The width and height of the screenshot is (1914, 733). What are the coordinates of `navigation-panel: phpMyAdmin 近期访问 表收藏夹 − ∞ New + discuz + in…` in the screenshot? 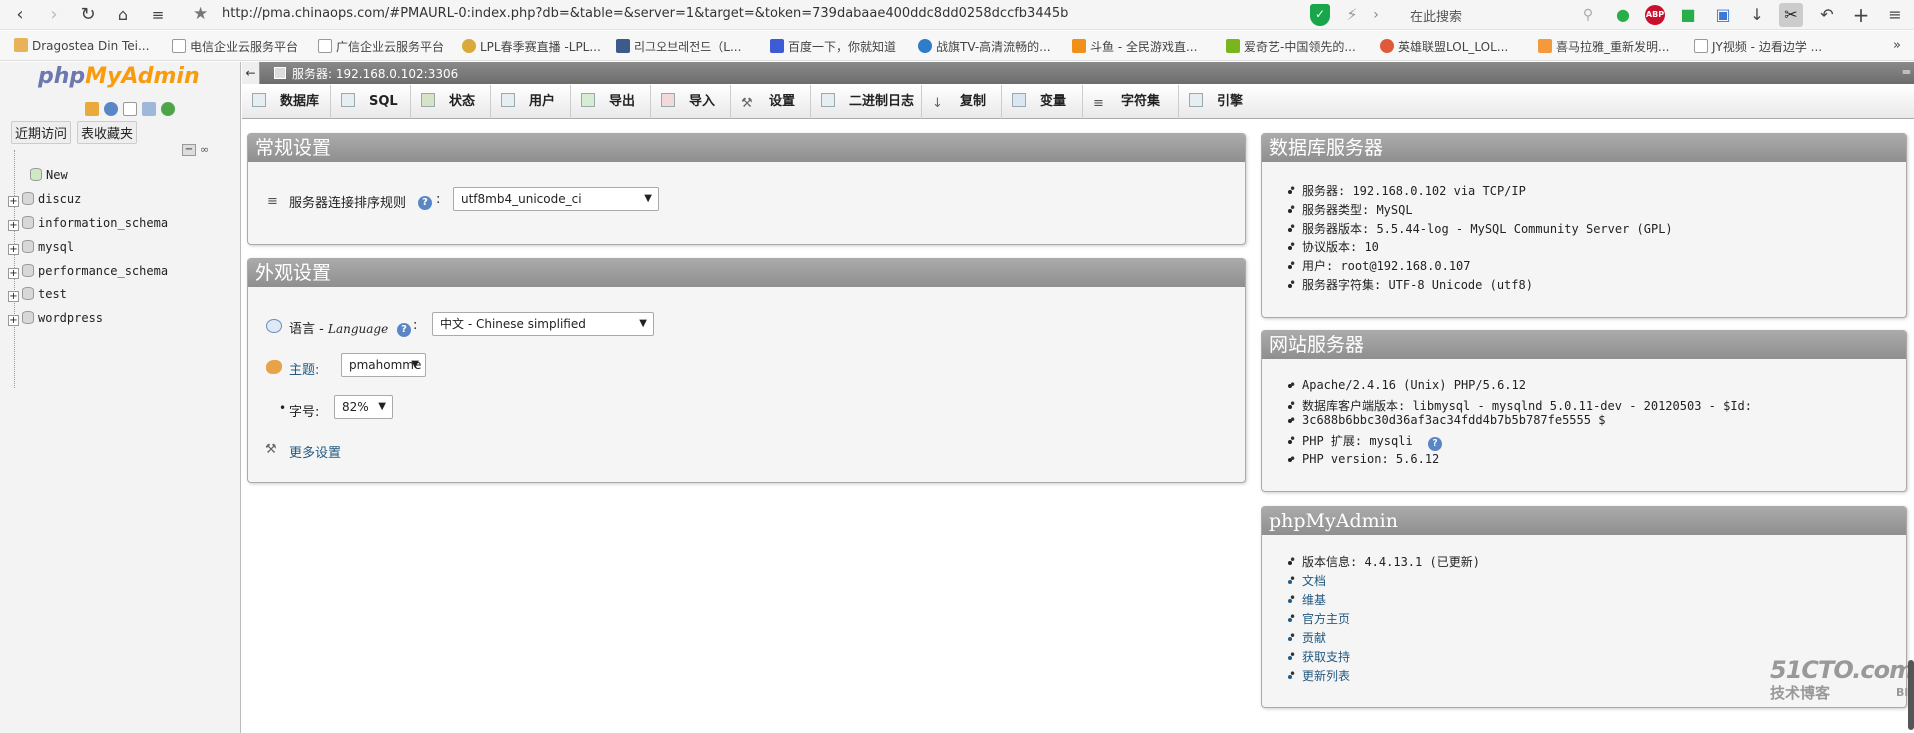 It's located at (120, 397).